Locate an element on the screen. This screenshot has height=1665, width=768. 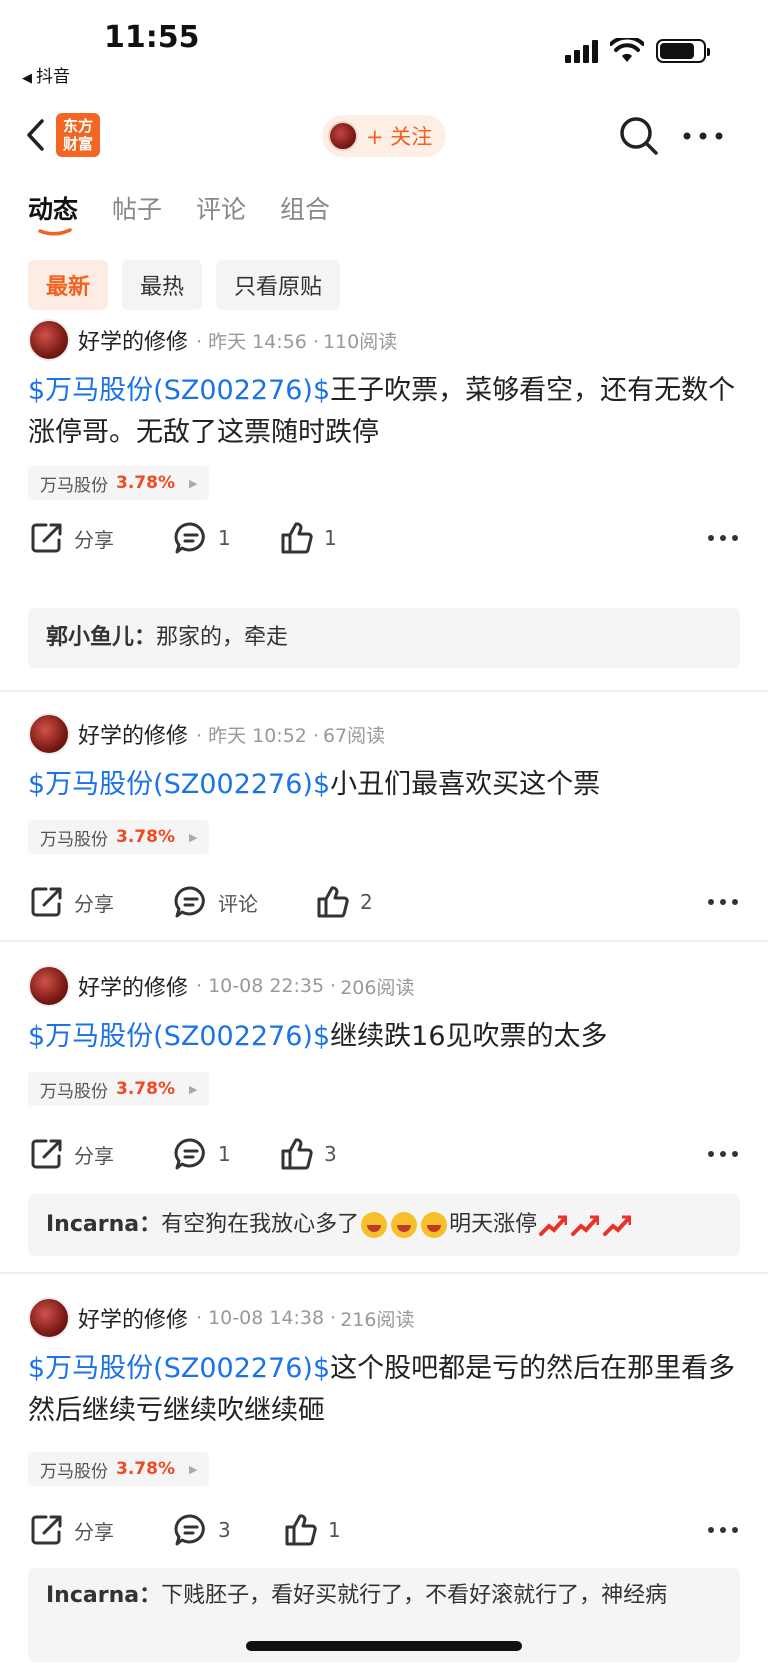
trend-up-icon is located at coordinates (553, 1225).